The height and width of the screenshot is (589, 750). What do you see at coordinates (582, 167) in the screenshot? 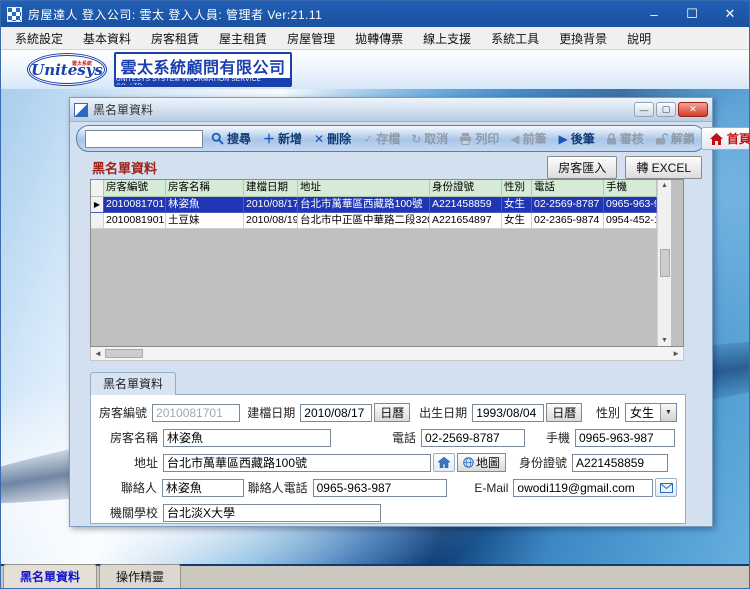
I see `tenant-import-button: 房客匯入` at bounding box center [582, 167].